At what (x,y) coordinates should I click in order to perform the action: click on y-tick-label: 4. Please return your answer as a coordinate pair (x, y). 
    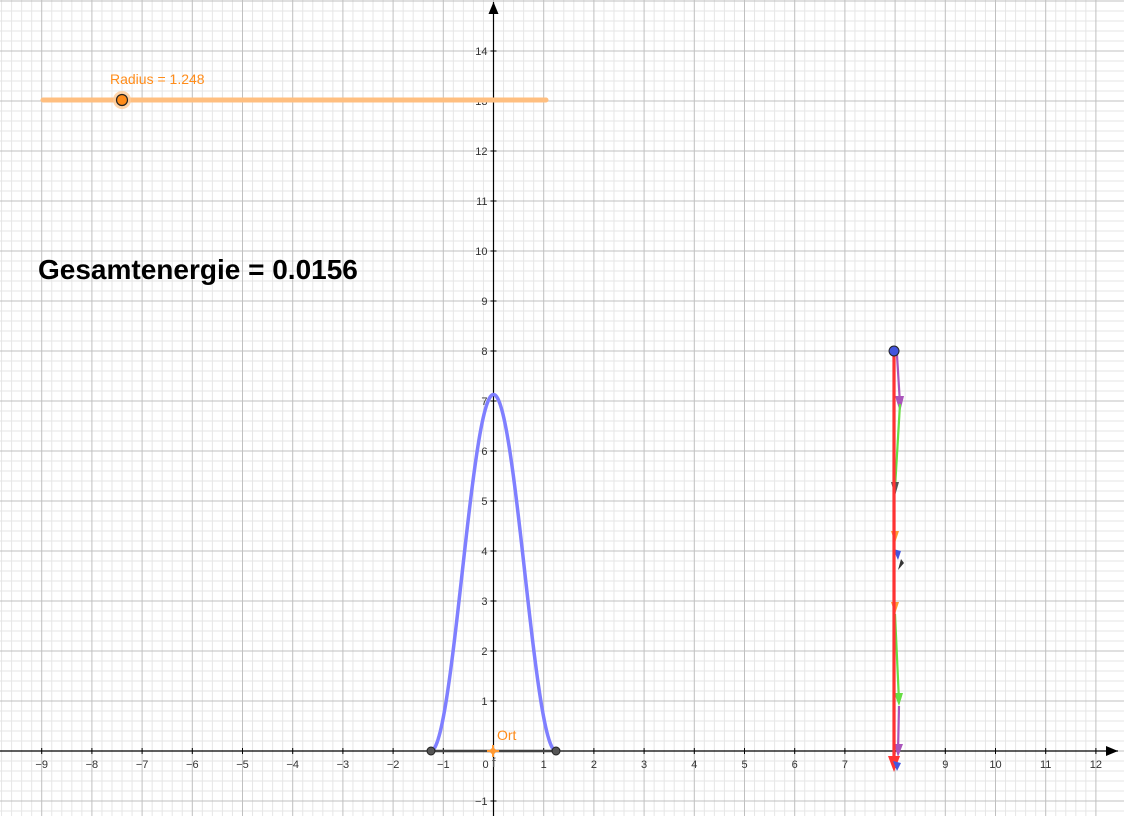
    Looking at the image, I should click on (484, 552).